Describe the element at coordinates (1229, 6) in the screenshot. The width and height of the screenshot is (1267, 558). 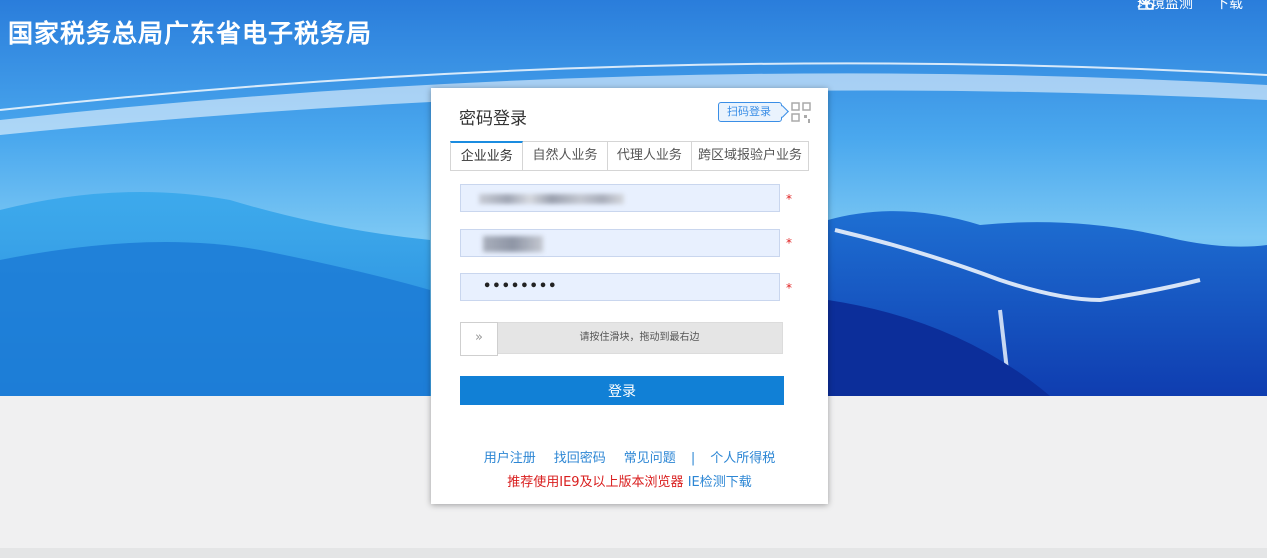
I see `download-label: 下载` at that location.